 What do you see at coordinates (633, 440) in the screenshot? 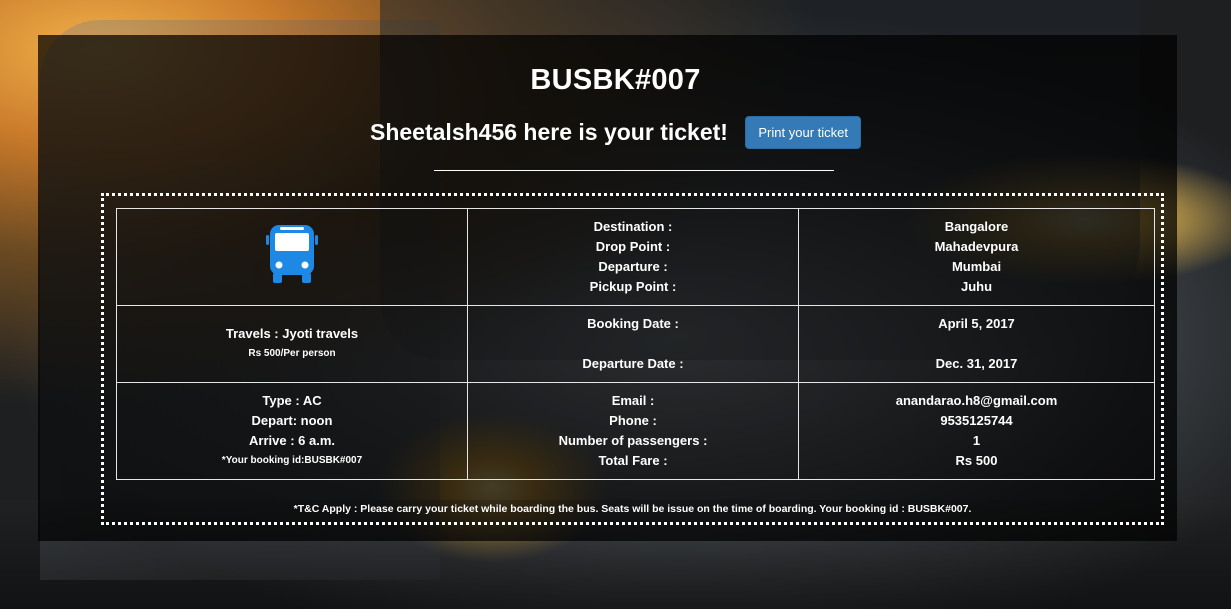
I see `passengers-label: Number of passengers :` at bounding box center [633, 440].